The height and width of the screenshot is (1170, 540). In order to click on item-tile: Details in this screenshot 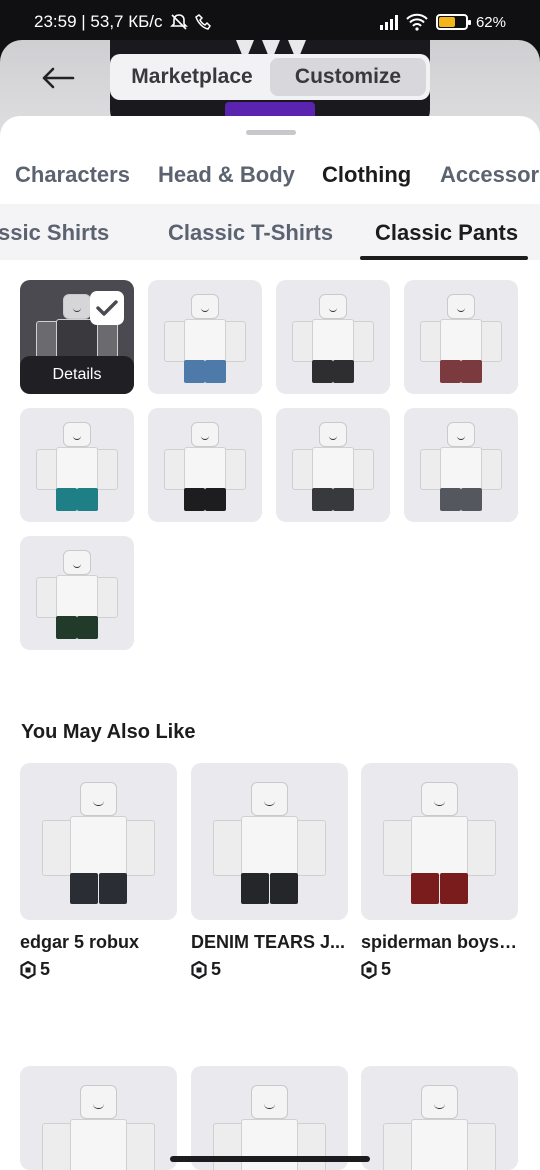, I will do `click(77, 337)`.